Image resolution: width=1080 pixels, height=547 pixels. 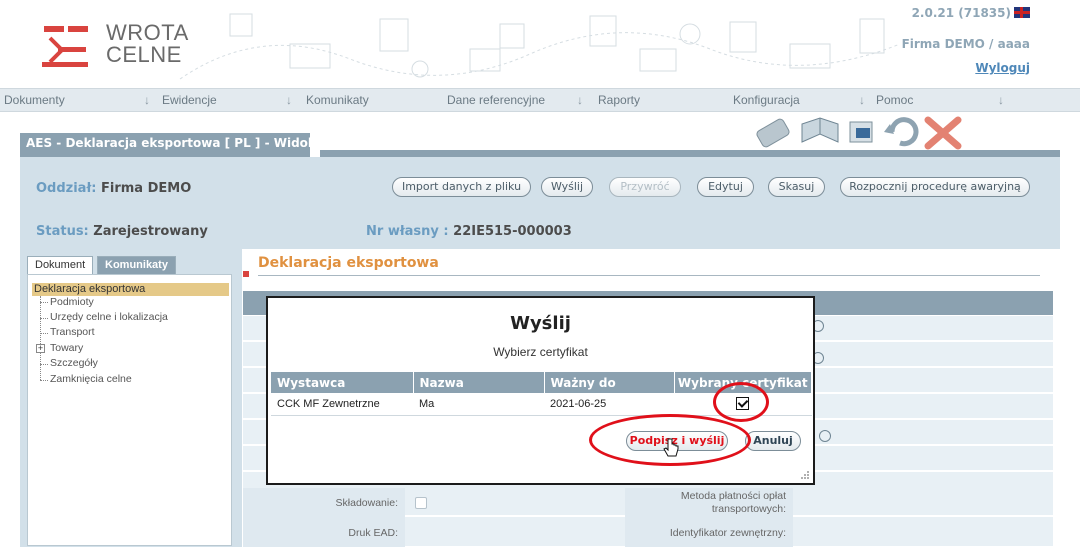 I want to click on storage-label: Składowanie:, so click(x=366, y=503).